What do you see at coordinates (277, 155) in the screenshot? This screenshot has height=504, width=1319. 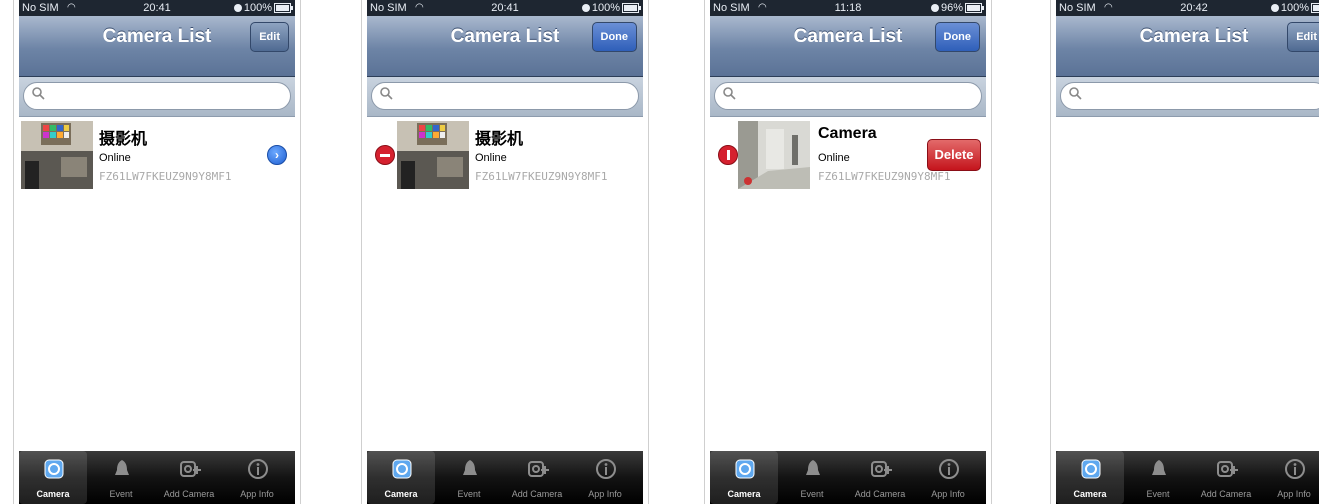 I see `detail-disclosure-icon: ›` at bounding box center [277, 155].